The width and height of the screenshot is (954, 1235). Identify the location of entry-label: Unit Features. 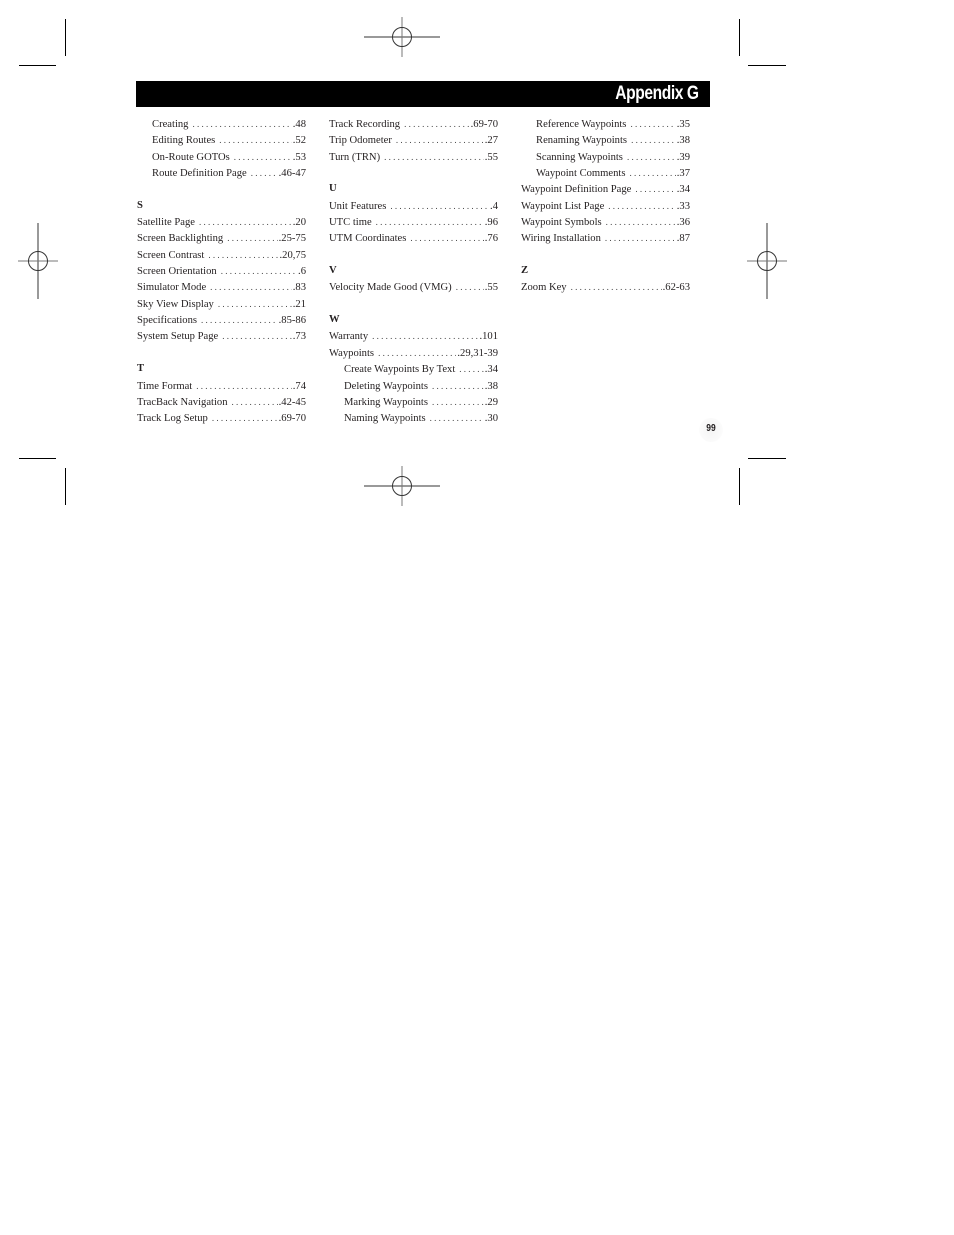
(358, 206).